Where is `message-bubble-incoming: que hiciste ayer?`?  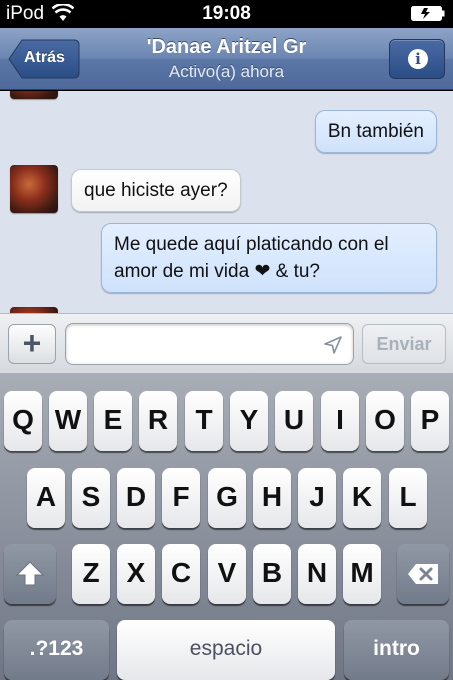 message-bubble-incoming: que hiciste ayer? is located at coordinates (156, 190).